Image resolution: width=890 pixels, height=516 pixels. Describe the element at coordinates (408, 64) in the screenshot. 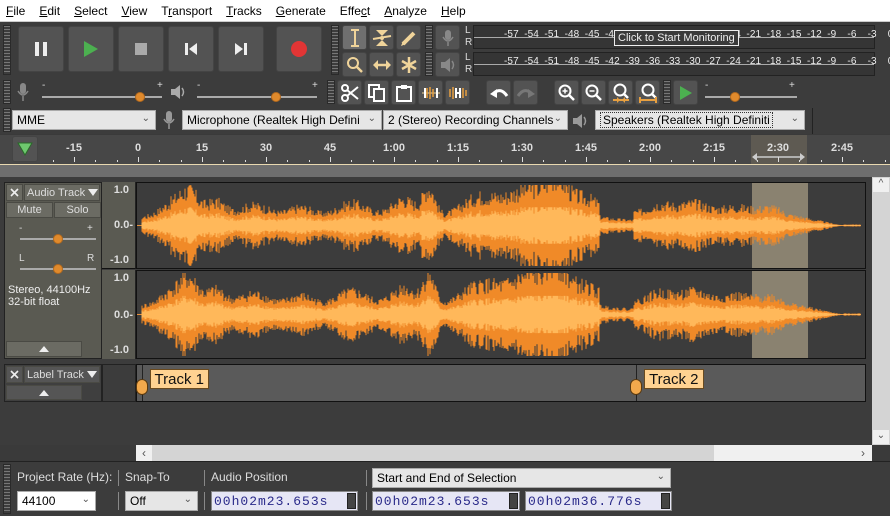

I see `multi-tool-button` at that location.